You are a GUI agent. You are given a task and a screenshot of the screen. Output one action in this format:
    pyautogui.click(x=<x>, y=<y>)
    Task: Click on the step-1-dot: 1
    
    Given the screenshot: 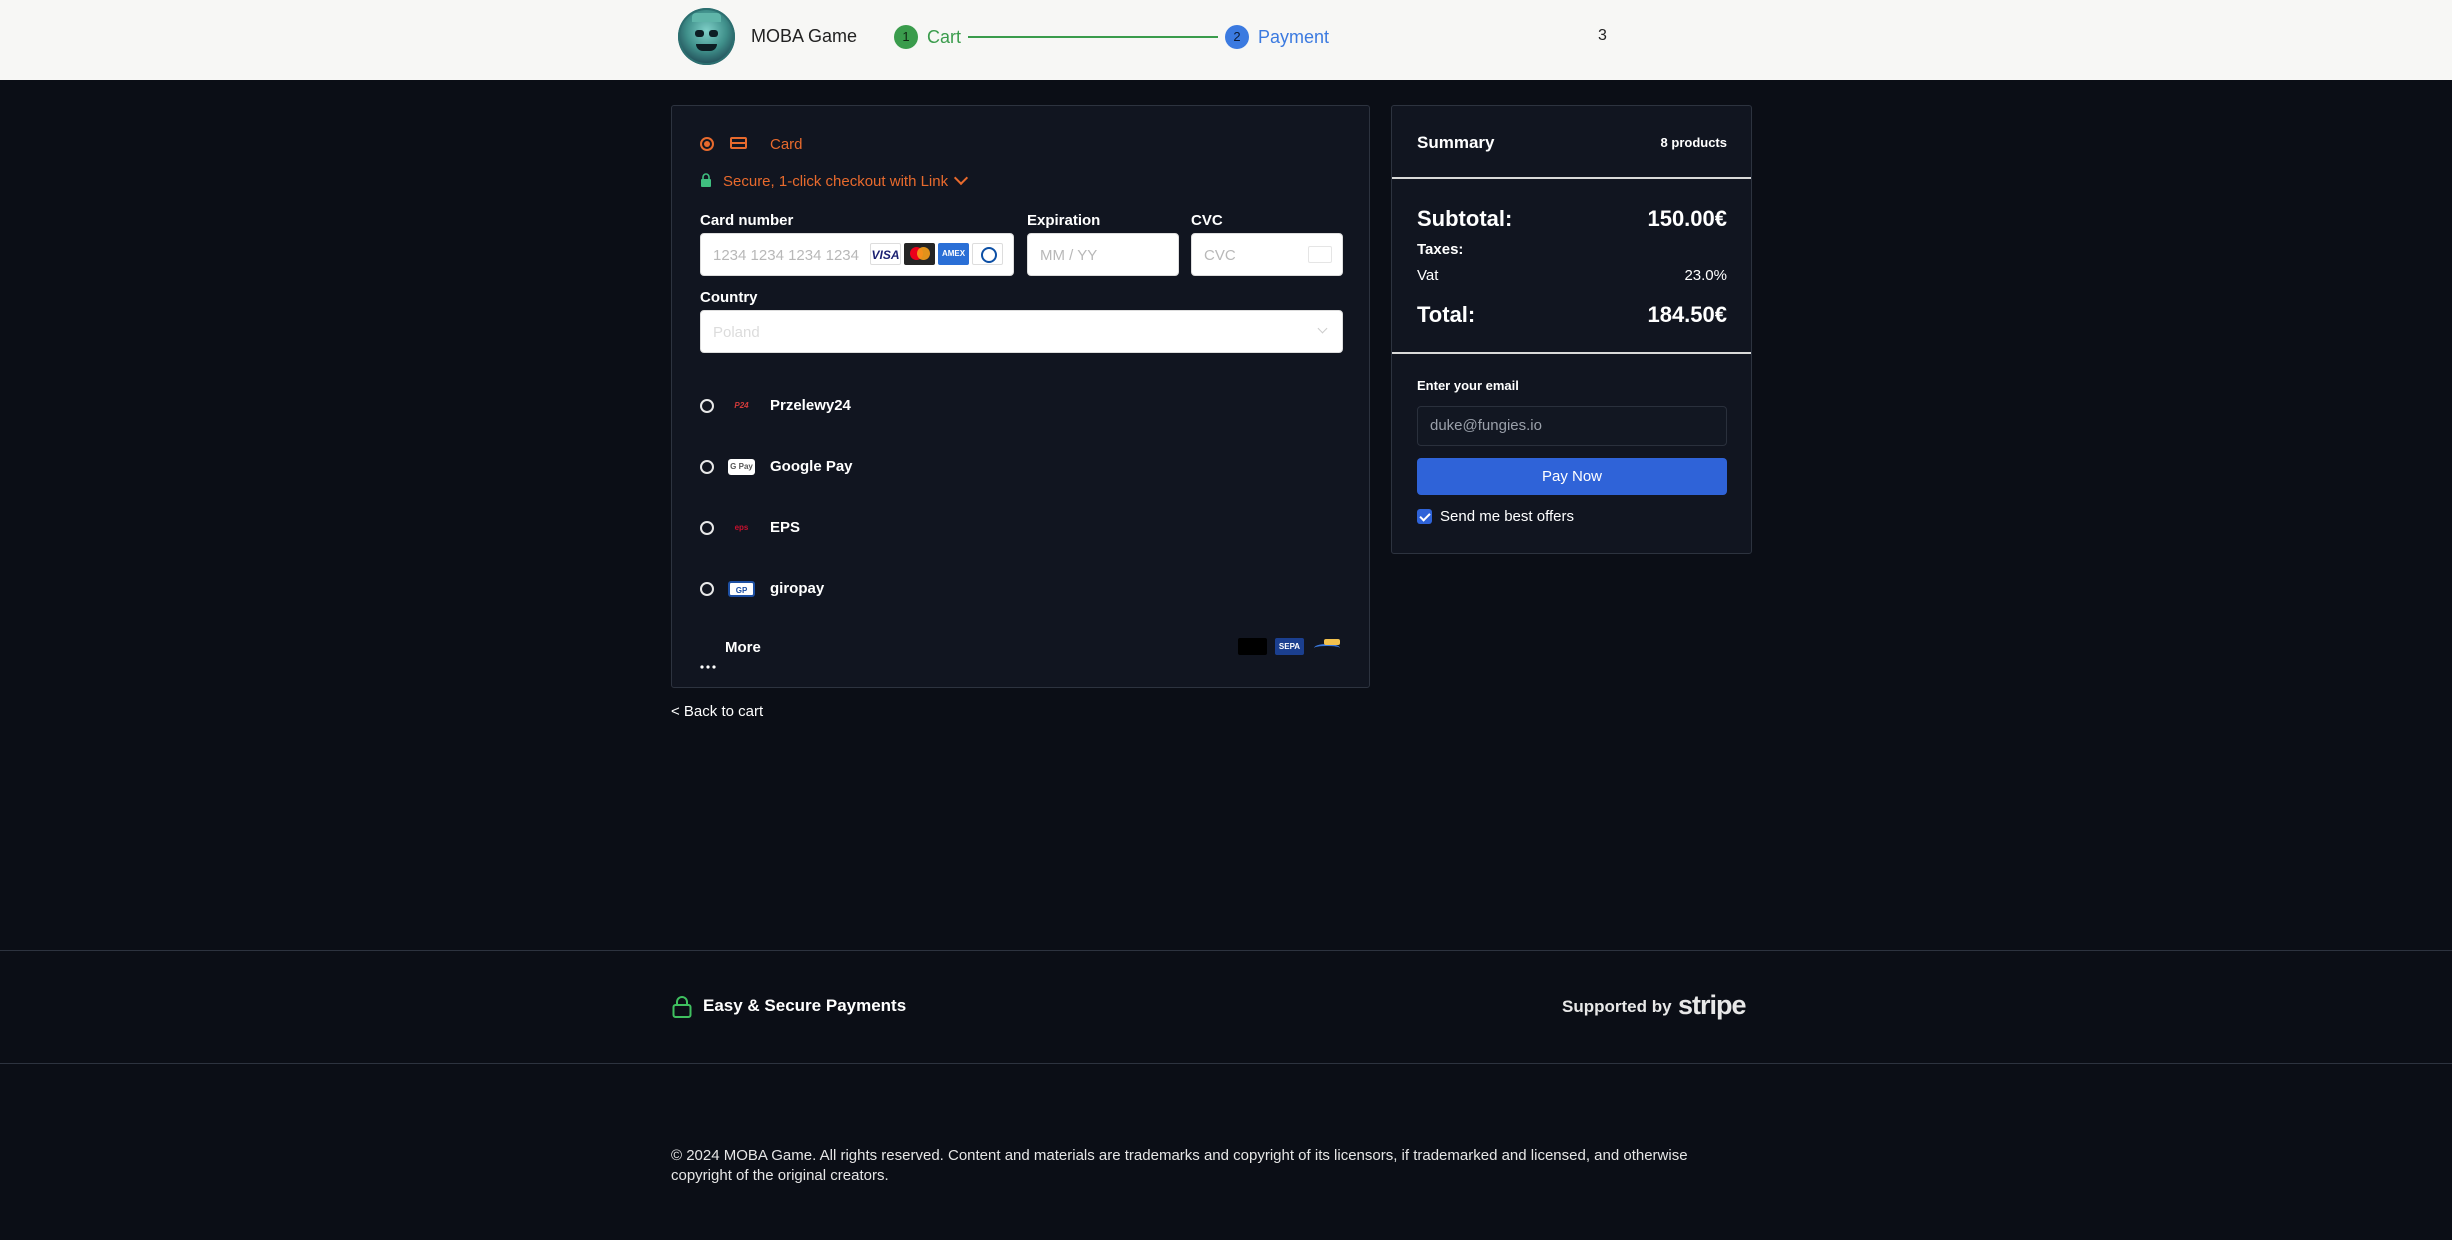 What is the action you would take?
    pyautogui.click(x=906, y=37)
    